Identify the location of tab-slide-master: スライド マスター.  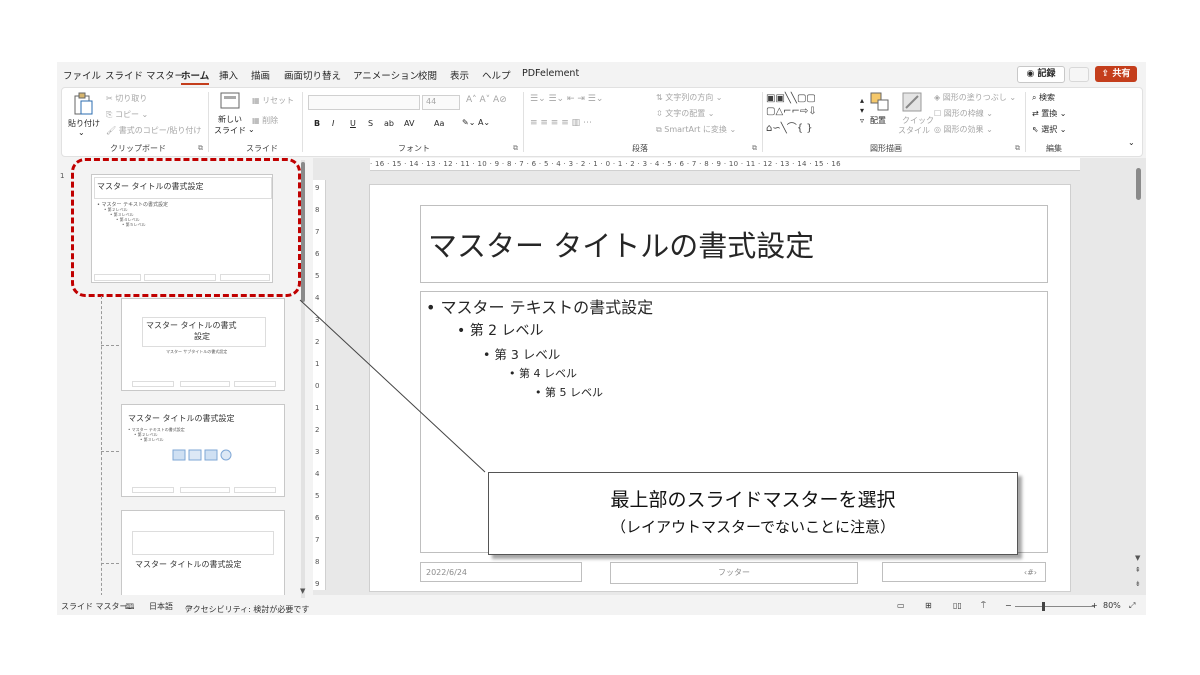
(144, 75).